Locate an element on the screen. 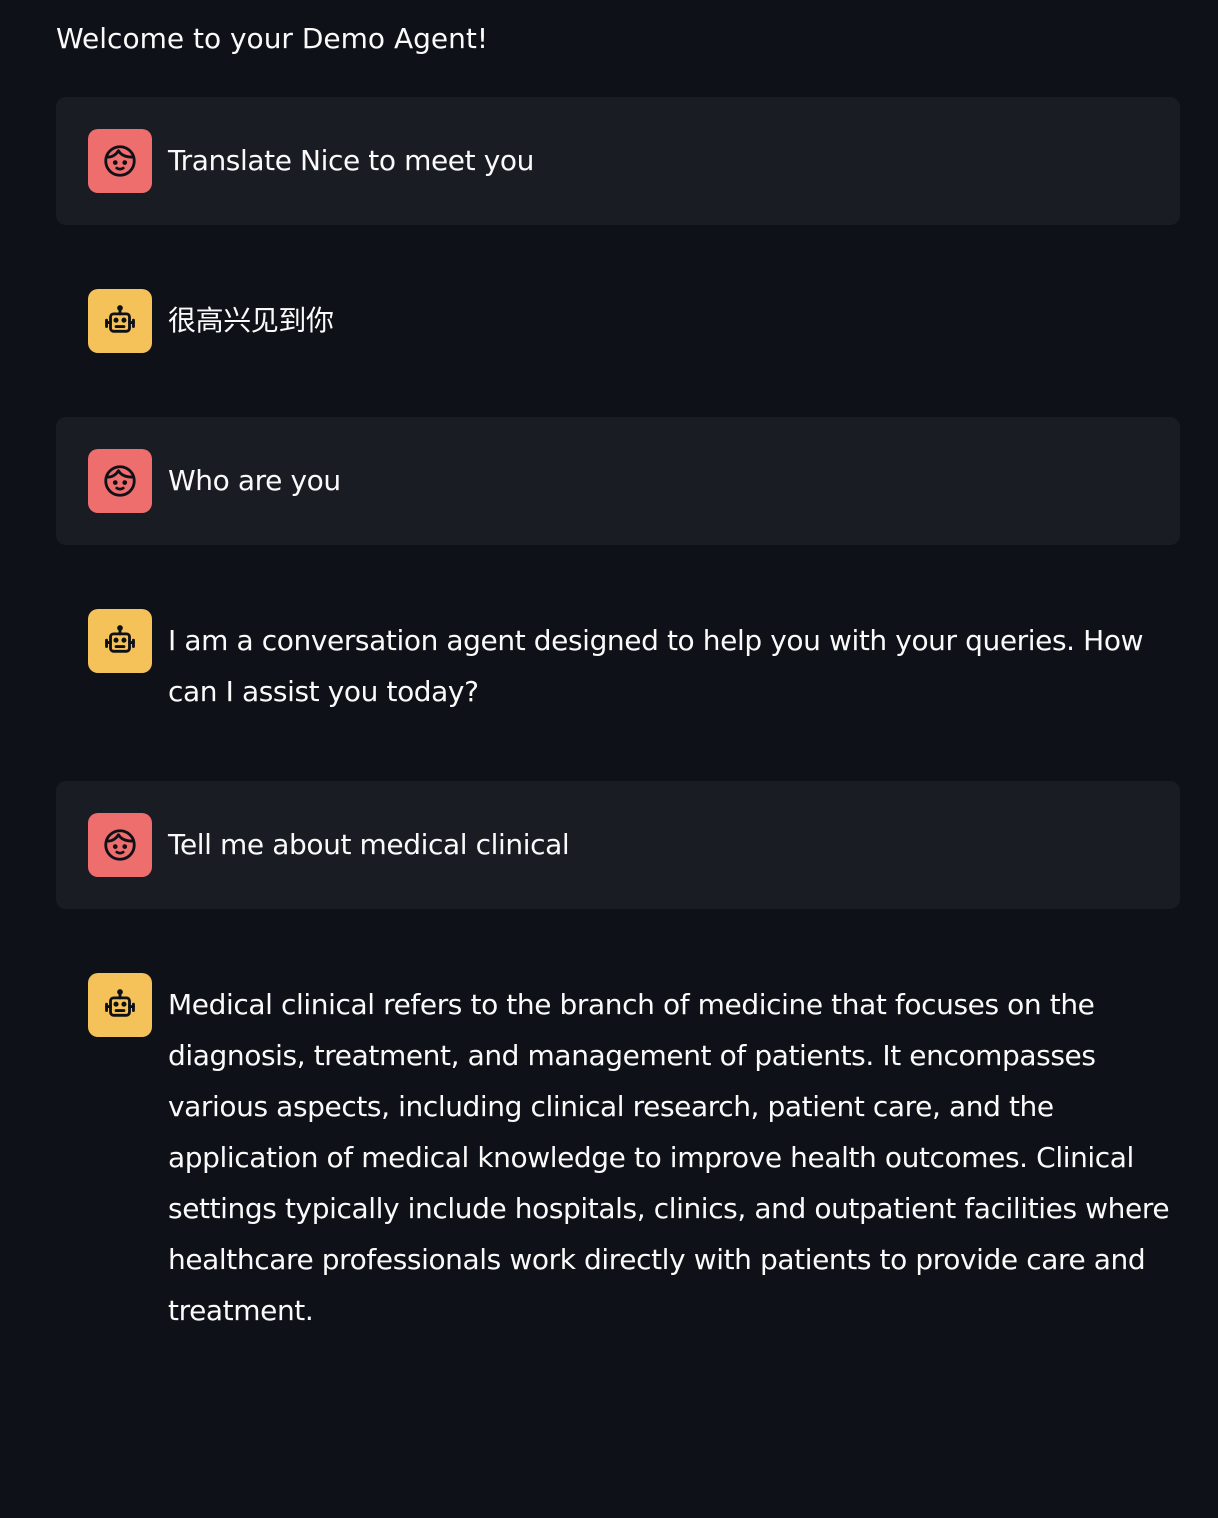 This screenshot has height=1518, width=1218. message-text: Who are you is located at coordinates (254, 480).